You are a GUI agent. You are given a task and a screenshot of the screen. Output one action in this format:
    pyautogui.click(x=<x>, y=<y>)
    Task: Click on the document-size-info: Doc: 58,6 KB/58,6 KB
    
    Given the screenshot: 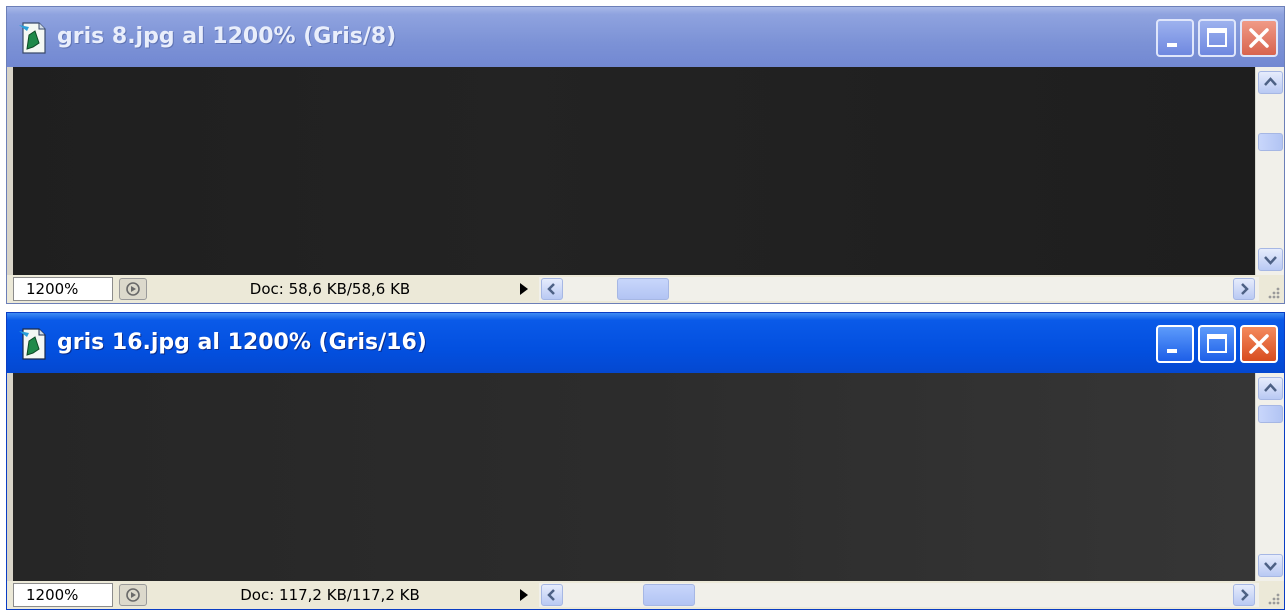 What is the action you would take?
    pyautogui.click(x=330, y=289)
    